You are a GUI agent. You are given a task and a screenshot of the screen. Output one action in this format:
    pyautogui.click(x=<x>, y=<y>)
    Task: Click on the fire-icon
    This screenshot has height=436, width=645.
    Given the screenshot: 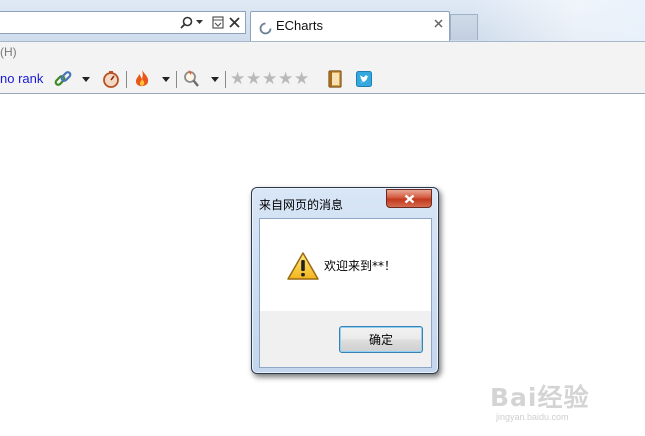 What is the action you would take?
    pyautogui.click(x=142, y=79)
    